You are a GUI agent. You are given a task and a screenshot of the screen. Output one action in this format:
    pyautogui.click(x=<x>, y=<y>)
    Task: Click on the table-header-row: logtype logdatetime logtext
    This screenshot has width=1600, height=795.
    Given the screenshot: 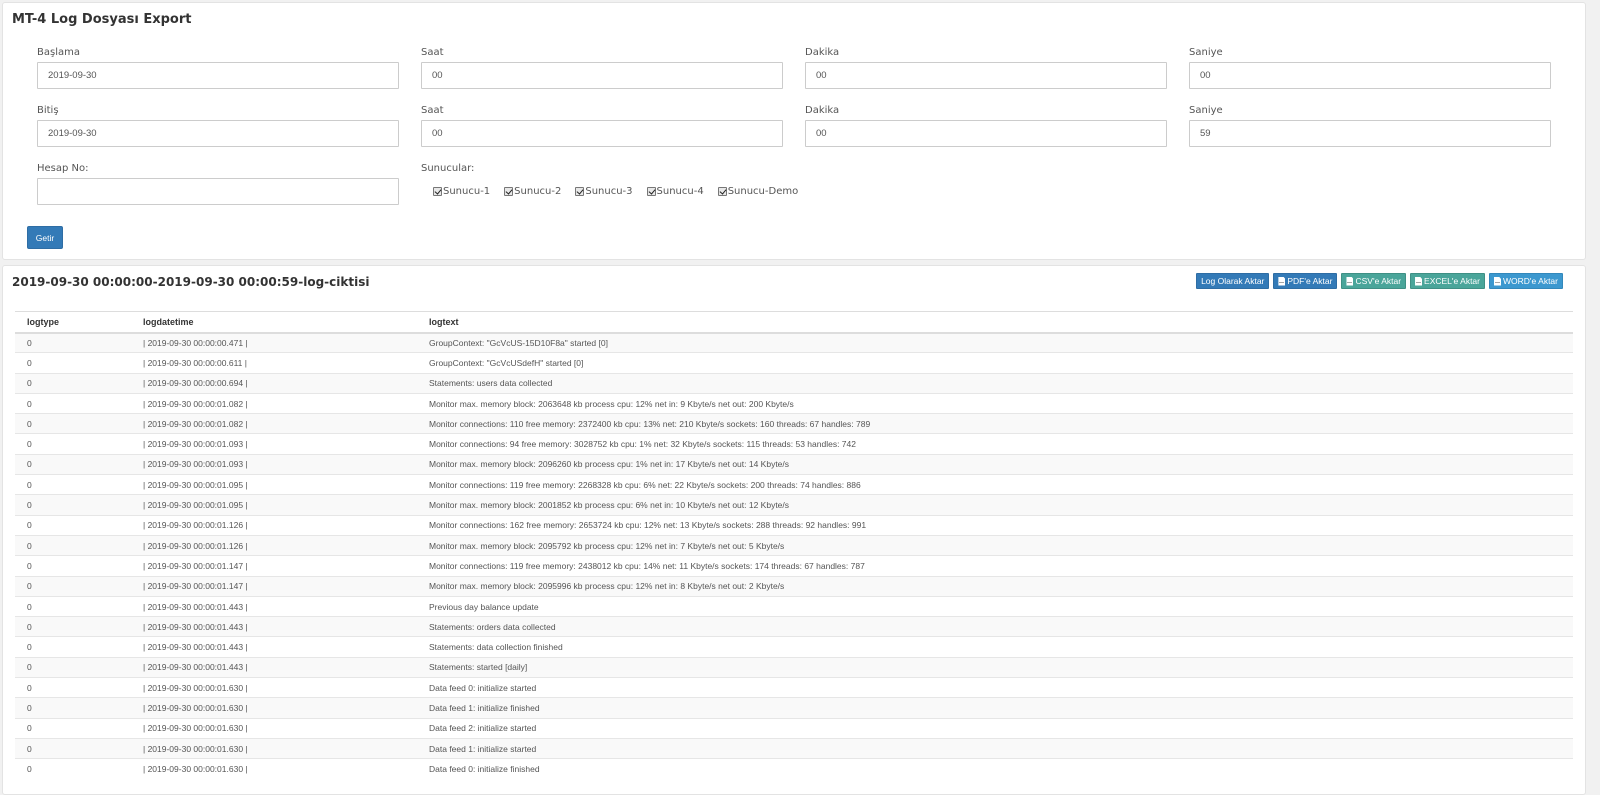 What is the action you would take?
    pyautogui.click(x=794, y=322)
    